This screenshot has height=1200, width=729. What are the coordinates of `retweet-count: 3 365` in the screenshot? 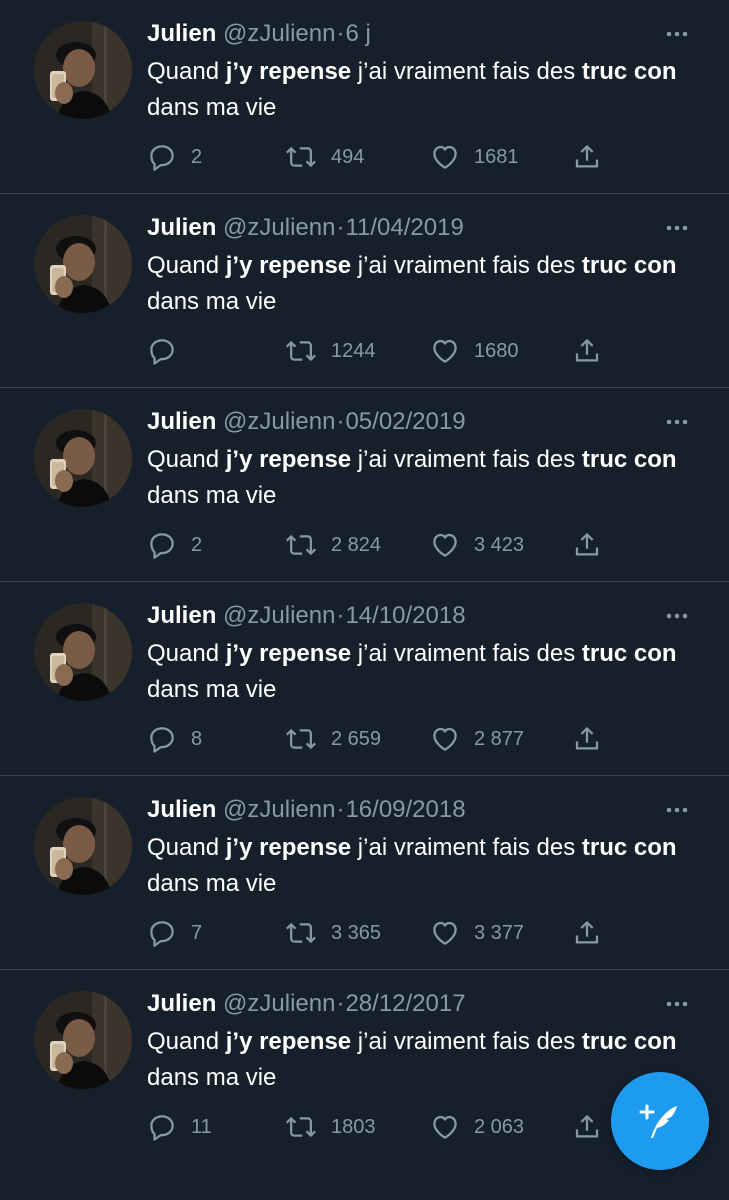 It's located at (356, 932).